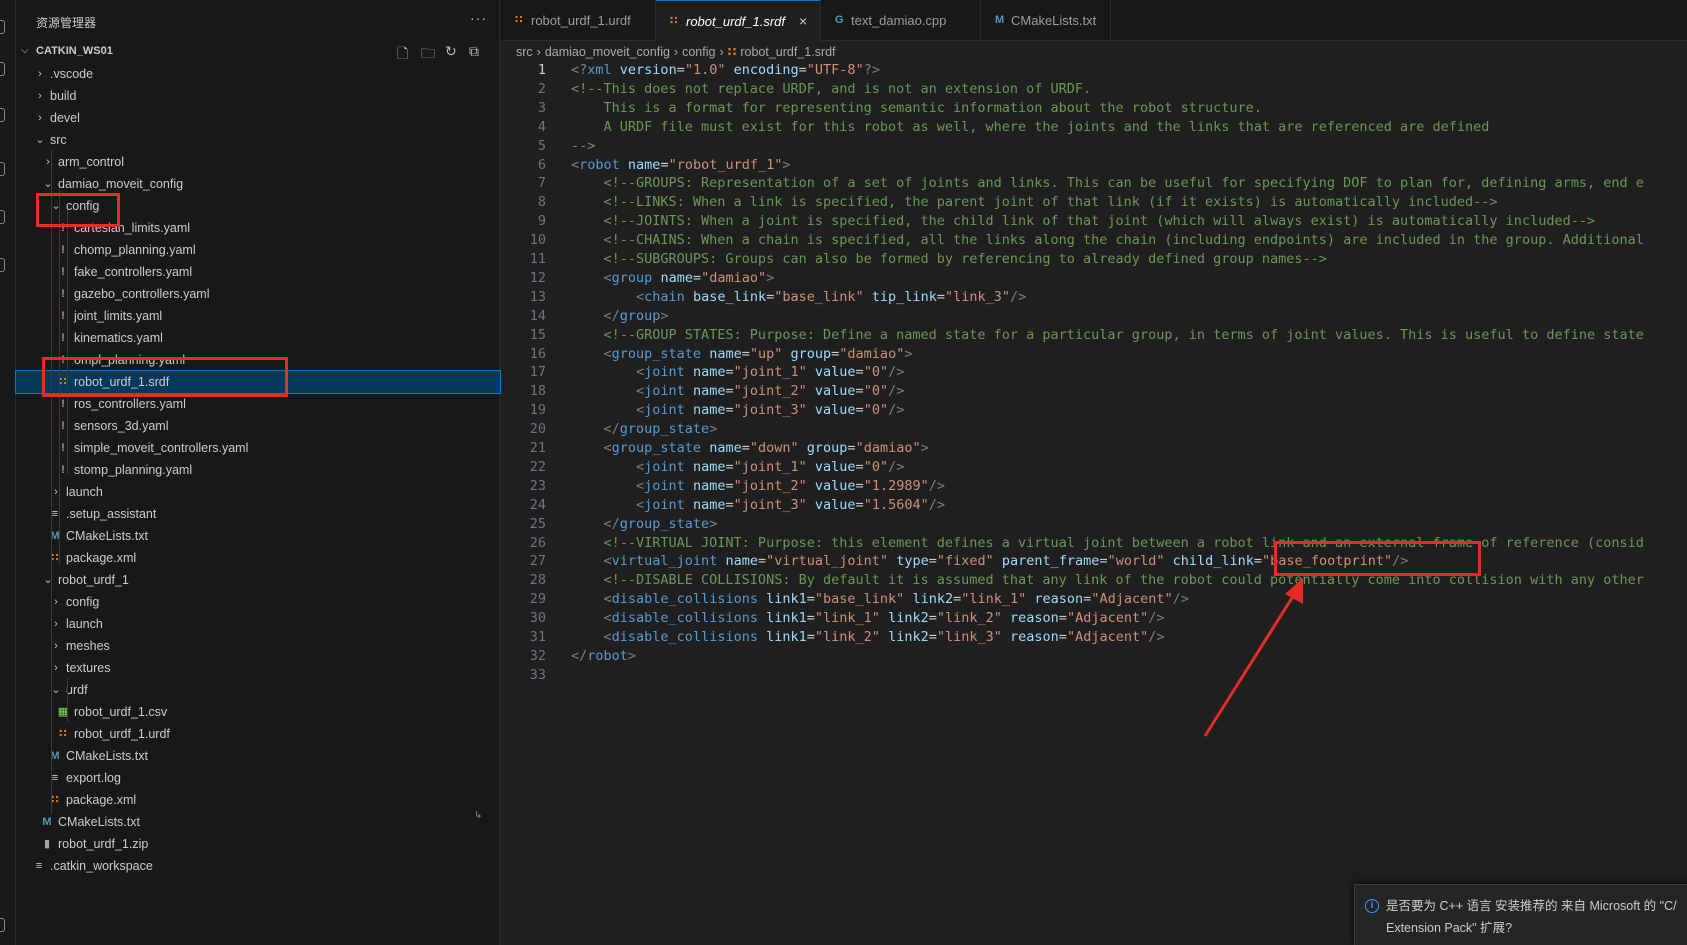 The height and width of the screenshot is (945, 1687). I want to click on breadcrumb-item: src, so click(524, 52).